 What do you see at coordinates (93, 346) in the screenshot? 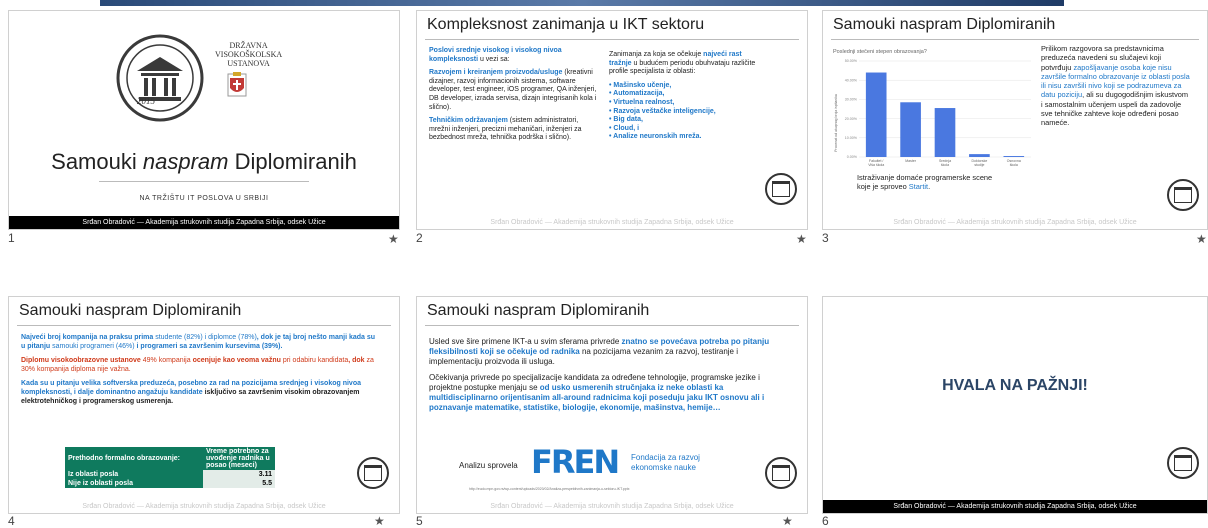
I see `text-run: samouki programeri (46%)` at bounding box center [93, 346].